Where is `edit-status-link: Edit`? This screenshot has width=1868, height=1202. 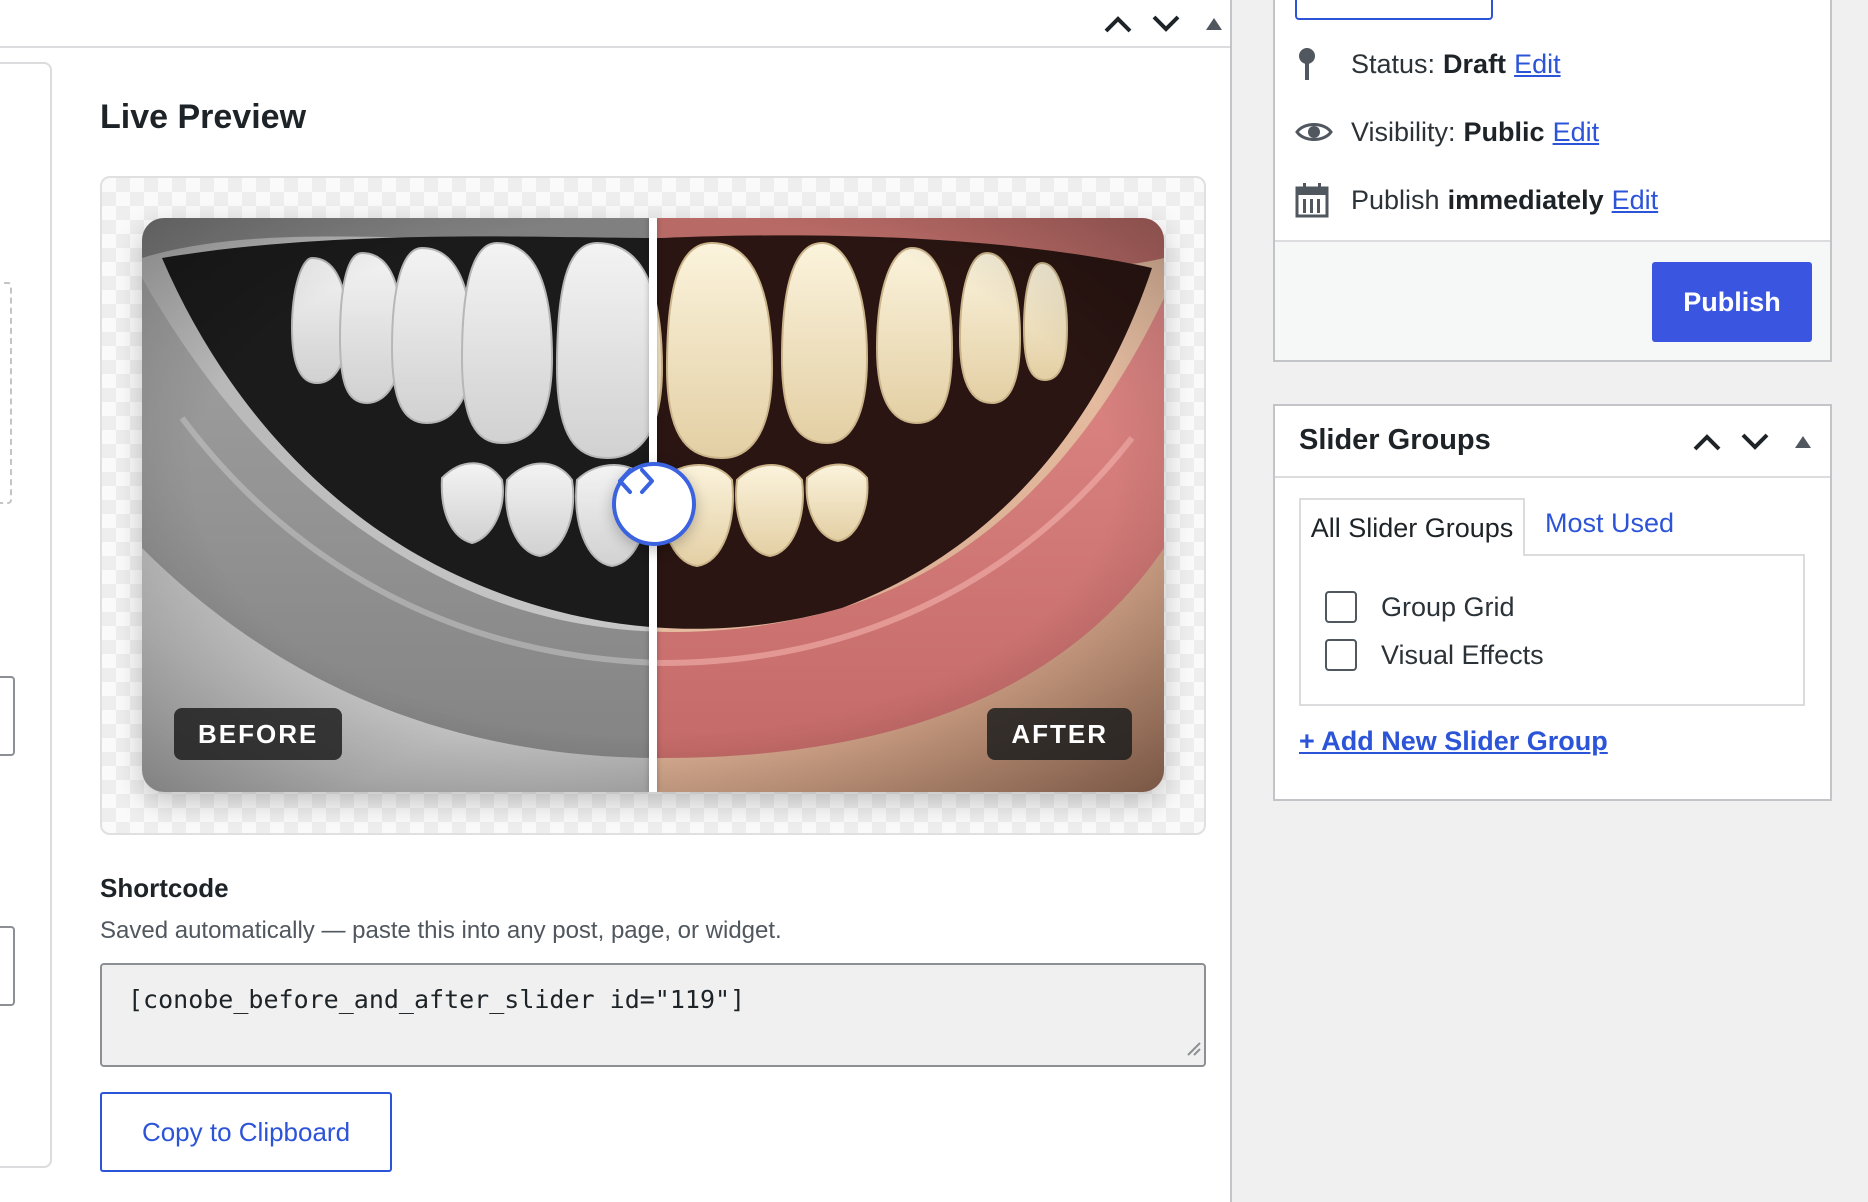
edit-status-link: Edit is located at coordinates (1537, 64).